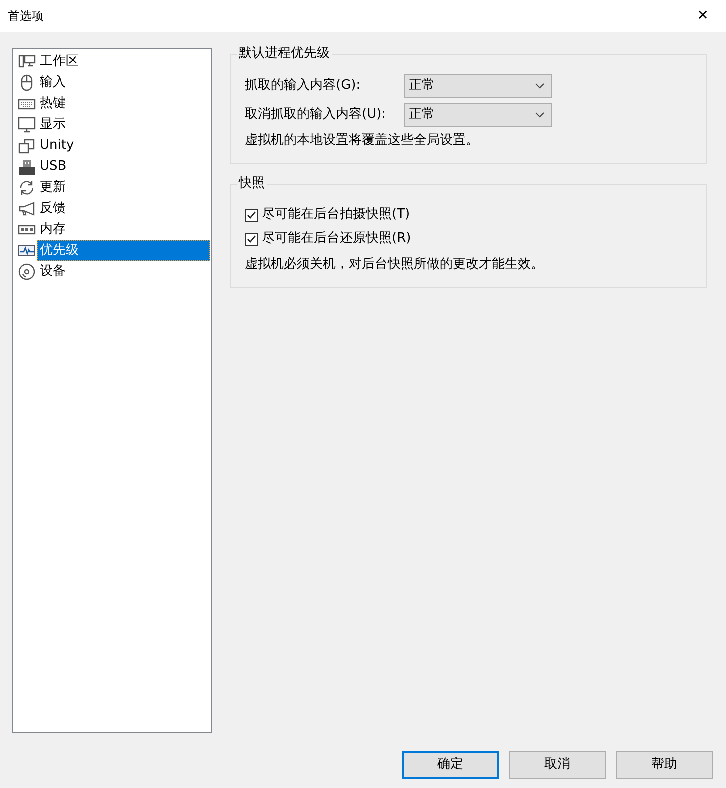  I want to click on sidebar-item: 反馈, so click(123, 208).